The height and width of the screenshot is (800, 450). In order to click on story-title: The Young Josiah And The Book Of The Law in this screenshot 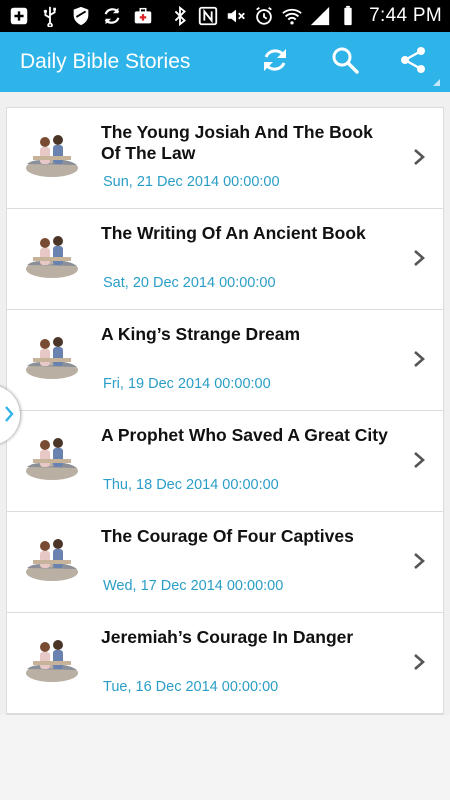, I will do `click(237, 142)`.